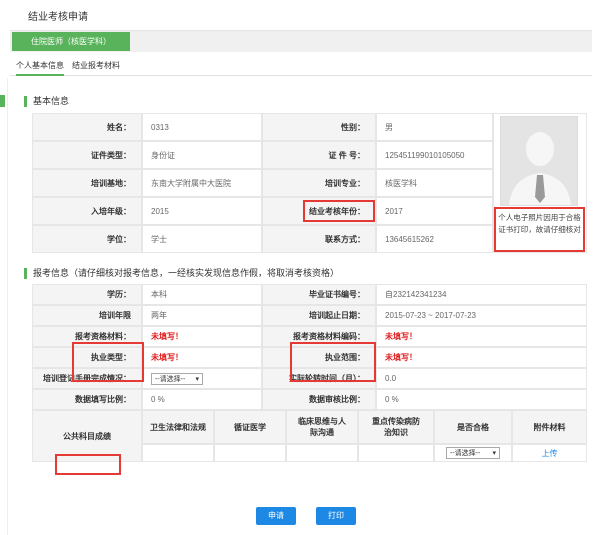 The width and height of the screenshot is (600, 535). I want to click on score-health-law, so click(178, 453).